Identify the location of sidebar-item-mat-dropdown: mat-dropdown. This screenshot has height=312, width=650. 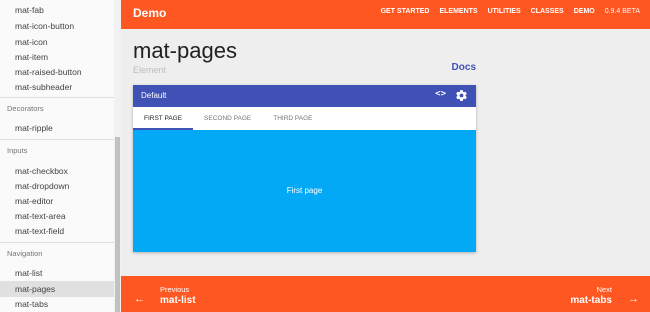
(57, 186).